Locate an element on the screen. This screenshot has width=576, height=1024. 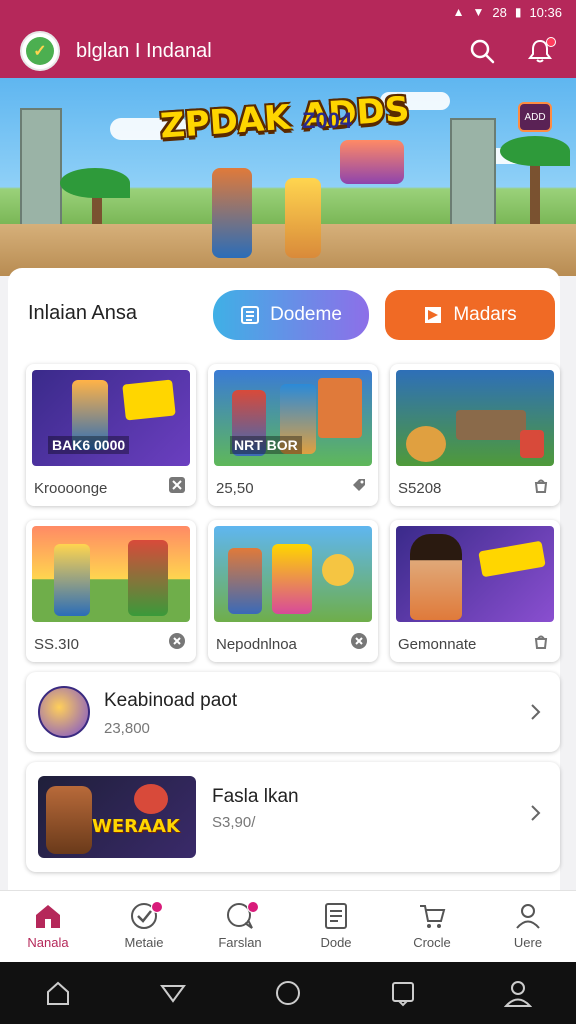
system-navigation is located at coordinates (288, 993).